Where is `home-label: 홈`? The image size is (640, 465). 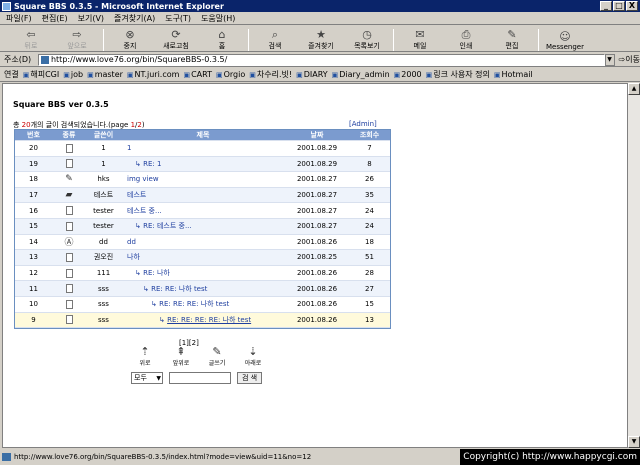 home-label: 홈 is located at coordinates (222, 46).